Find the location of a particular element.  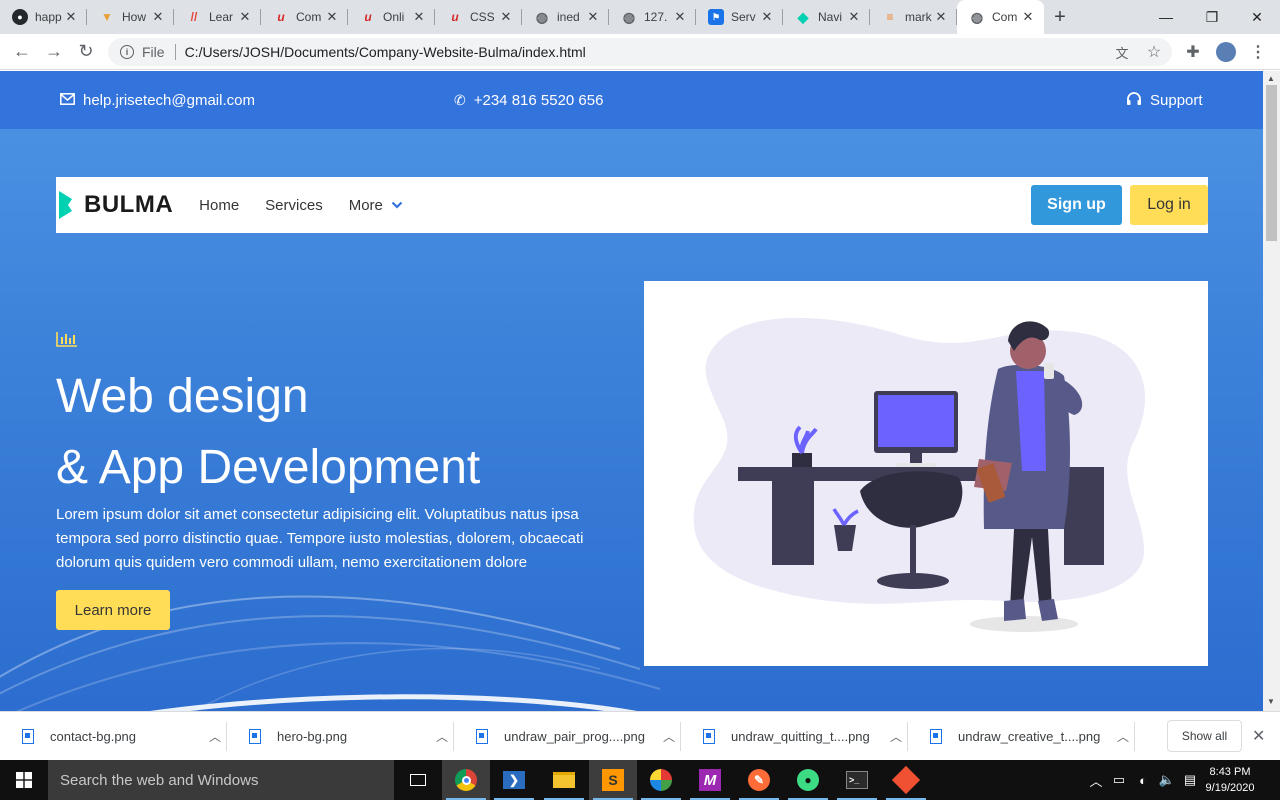

maya-taskbar-icon: M is located at coordinates (710, 780).